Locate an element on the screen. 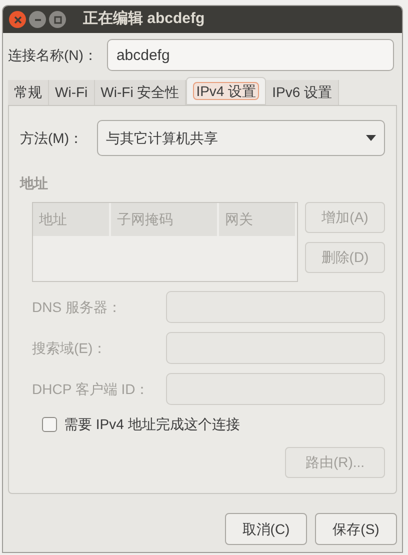 Image resolution: width=408 pixels, height=555 pixels. column-header: 网关 is located at coordinates (258, 219).